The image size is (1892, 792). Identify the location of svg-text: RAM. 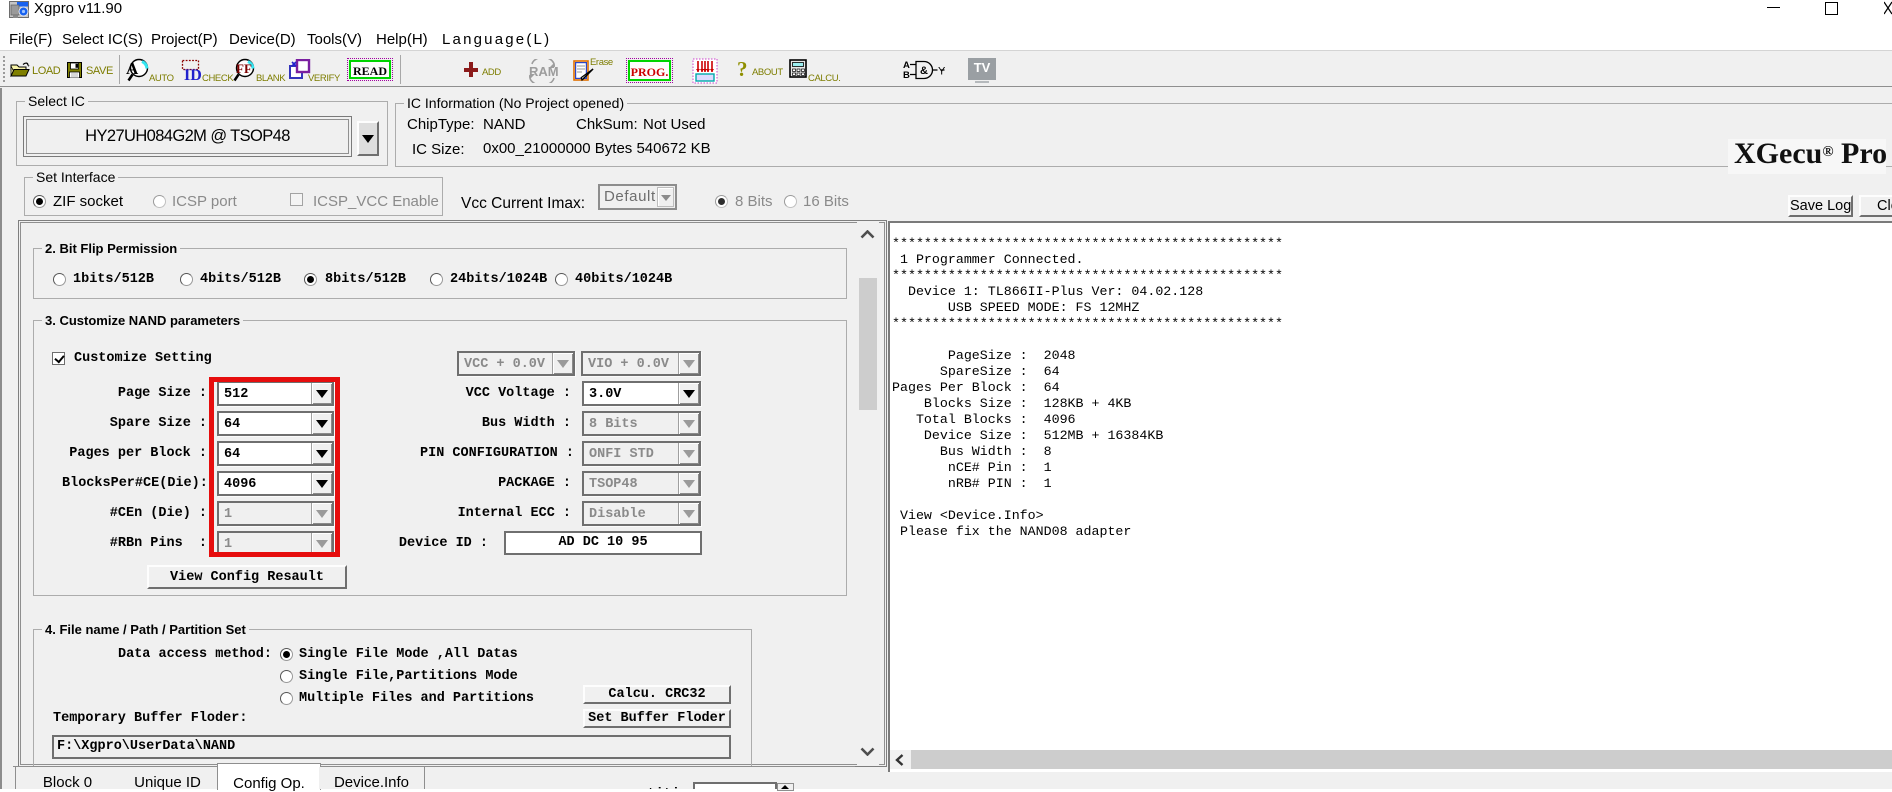
(544, 71).